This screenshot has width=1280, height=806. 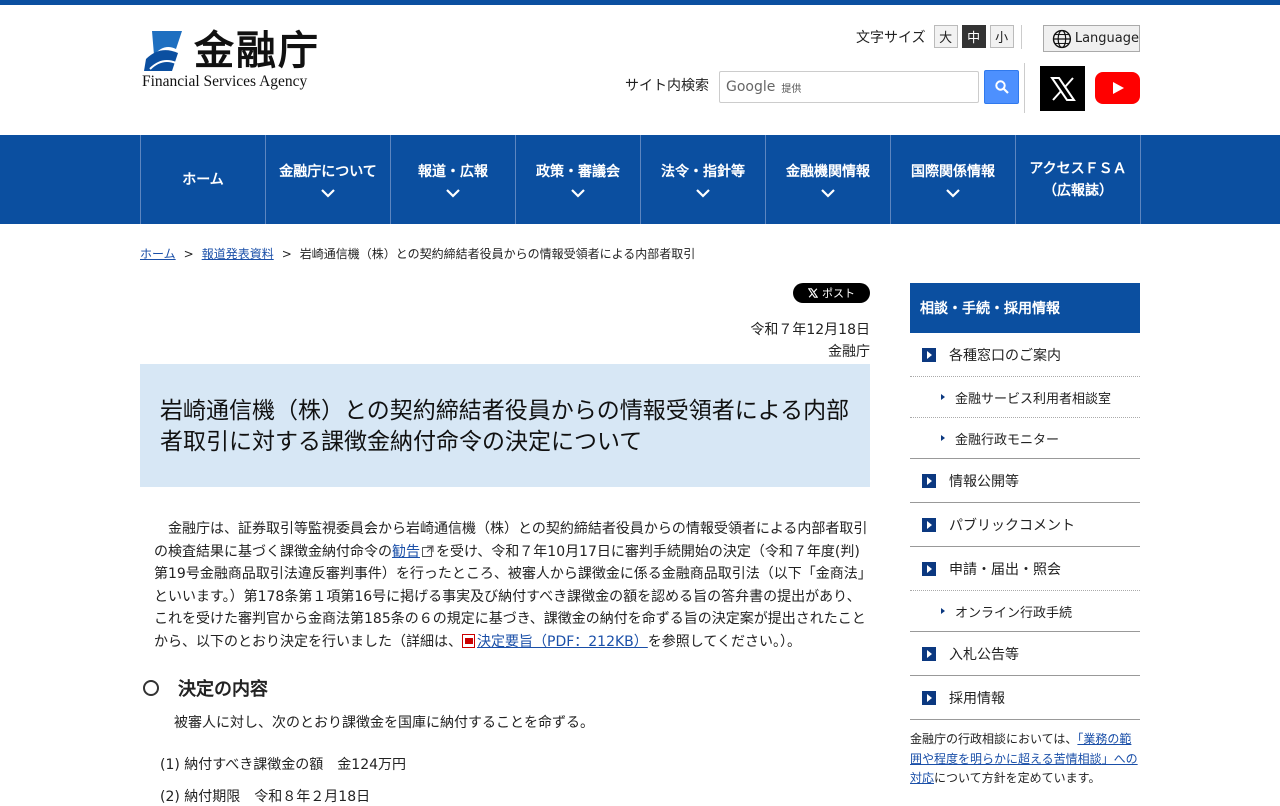 I want to click on body-text-segment: を参照してください。）。, so click(x=724, y=641).